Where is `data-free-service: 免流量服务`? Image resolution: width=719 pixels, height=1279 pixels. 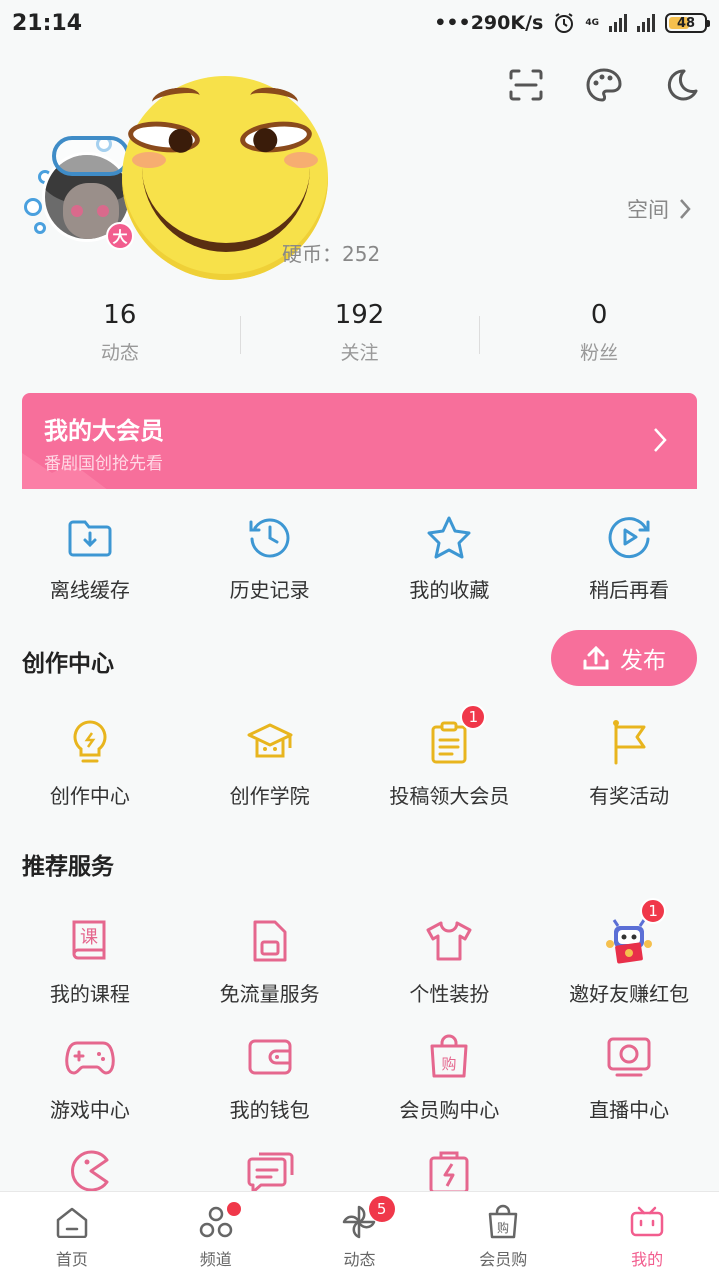 data-free-service: 免流量服务 is located at coordinates (270, 961).